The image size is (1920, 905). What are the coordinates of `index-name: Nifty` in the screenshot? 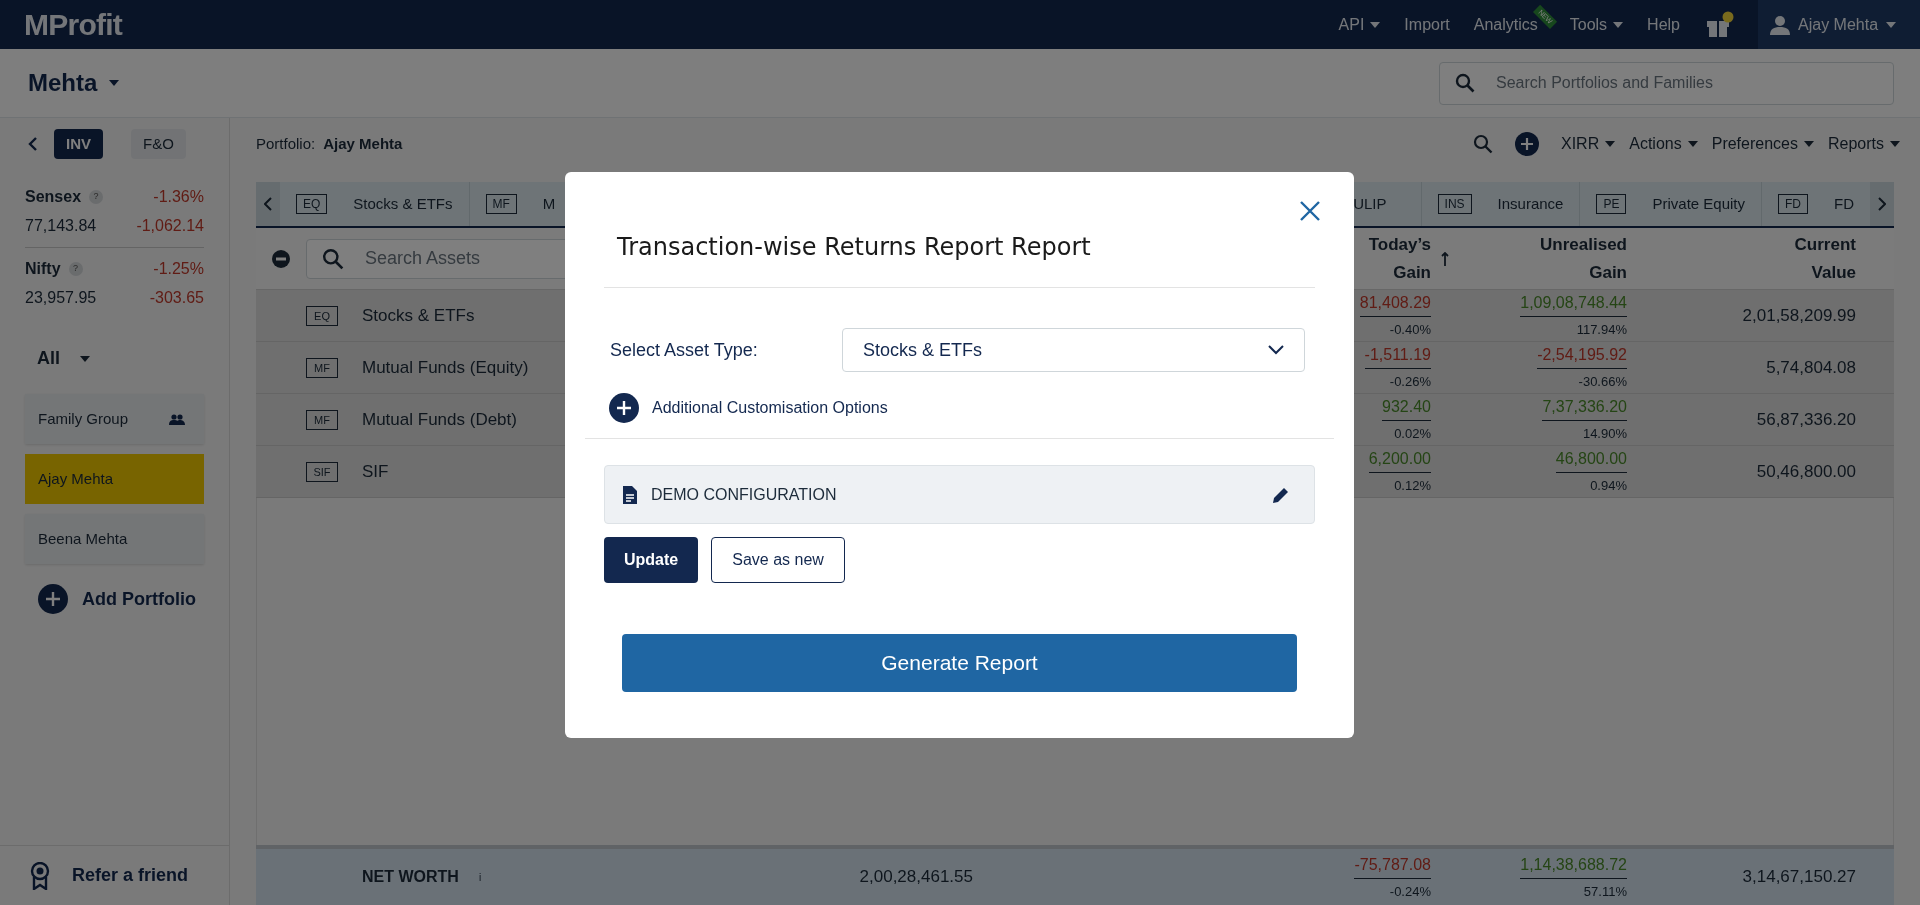 It's located at (43, 269).